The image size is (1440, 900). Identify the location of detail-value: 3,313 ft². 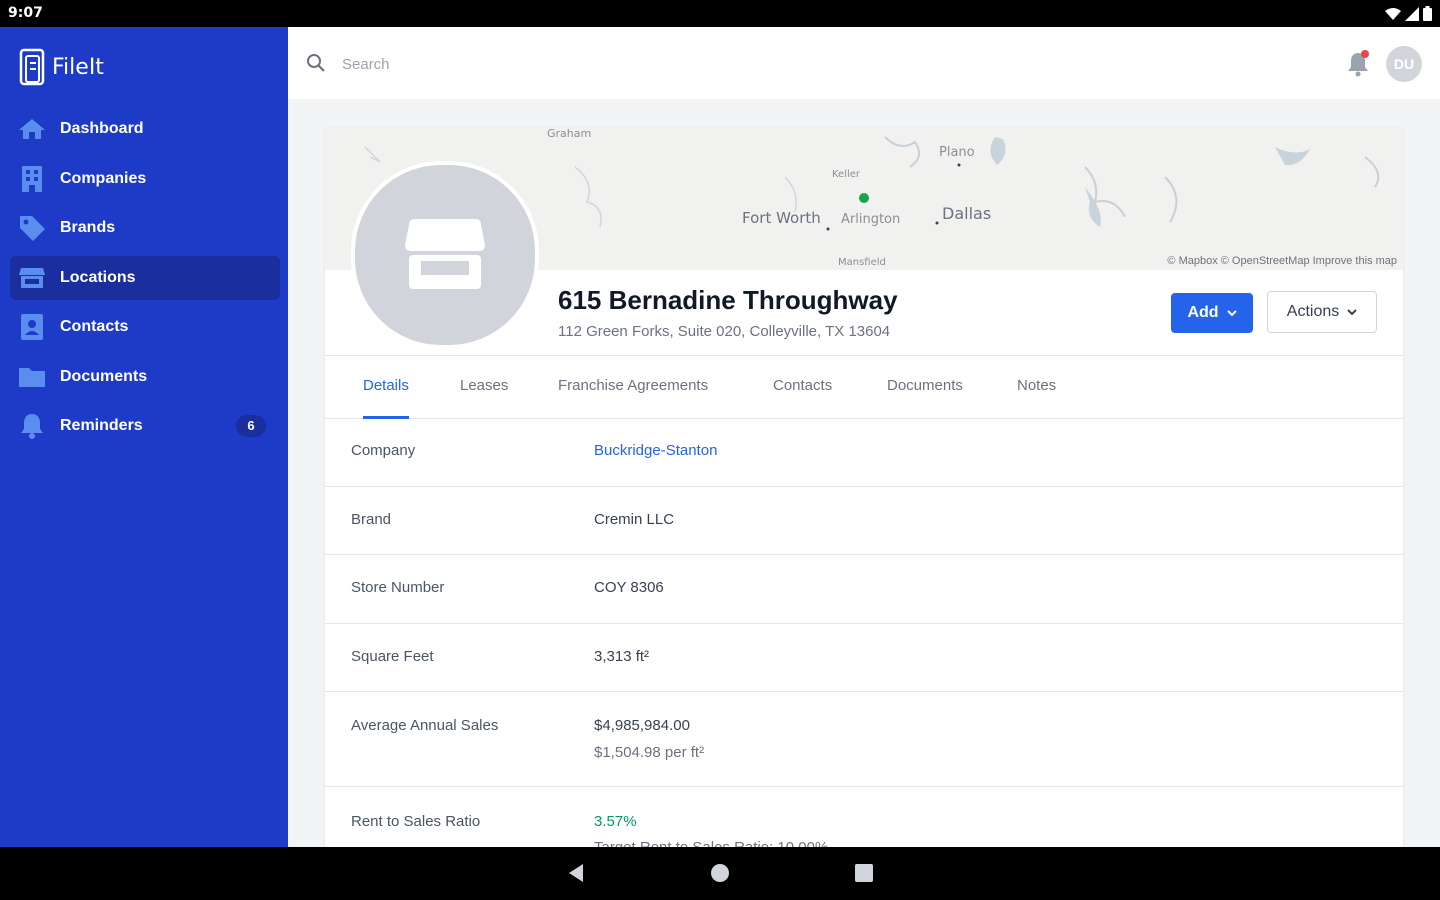
(622, 656).